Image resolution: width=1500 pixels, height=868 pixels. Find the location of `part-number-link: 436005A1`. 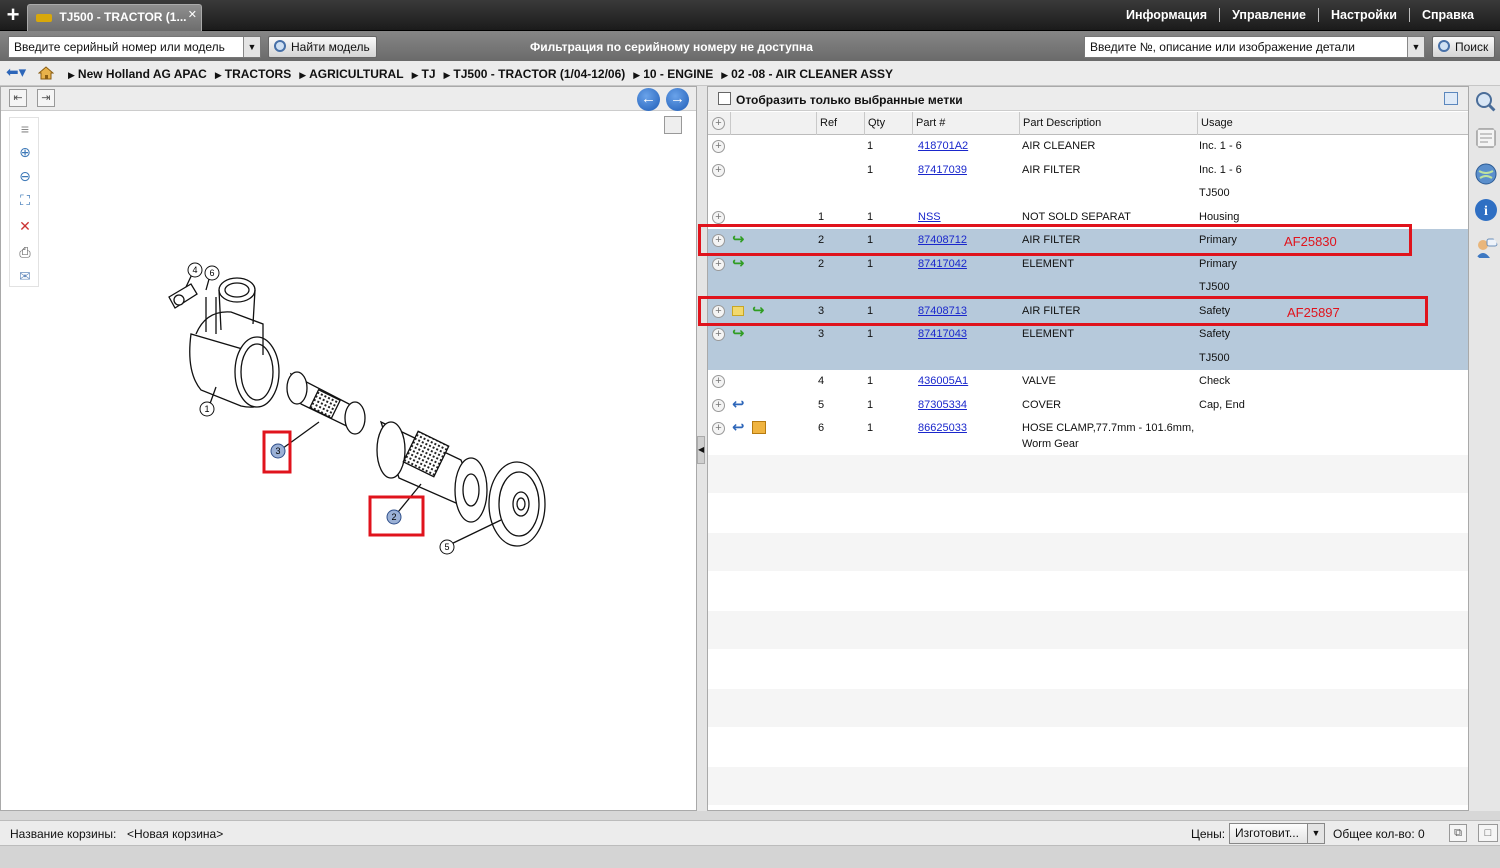

part-number-link: 436005A1 is located at coordinates (943, 381).